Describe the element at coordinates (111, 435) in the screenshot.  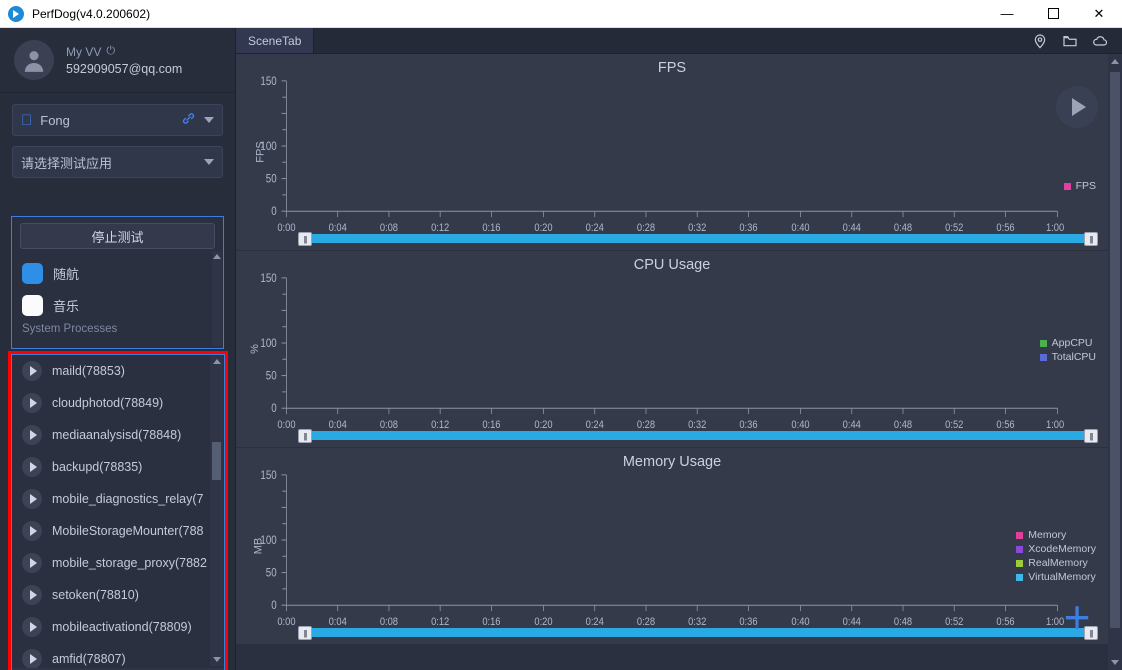
I see `list-item: mediaanalysisd(78848)` at that location.